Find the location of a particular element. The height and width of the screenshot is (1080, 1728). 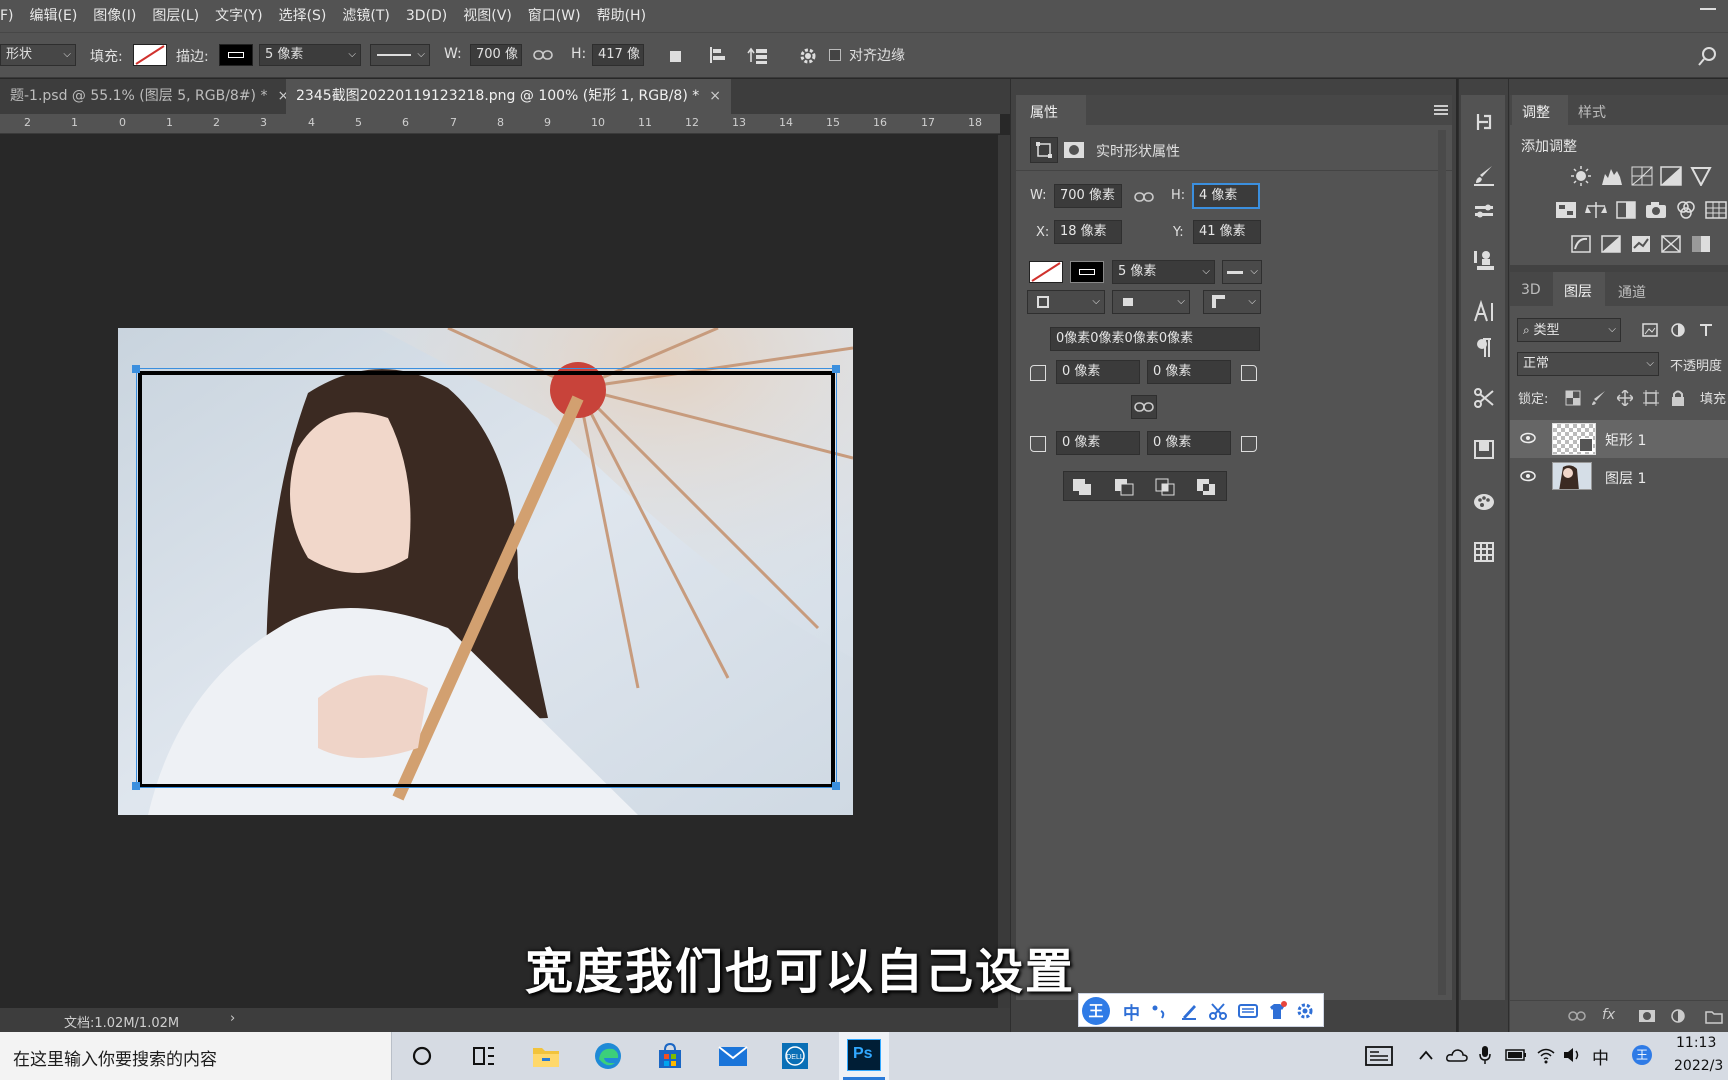

height-input: 417 像 is located at coordinates (618, 55).